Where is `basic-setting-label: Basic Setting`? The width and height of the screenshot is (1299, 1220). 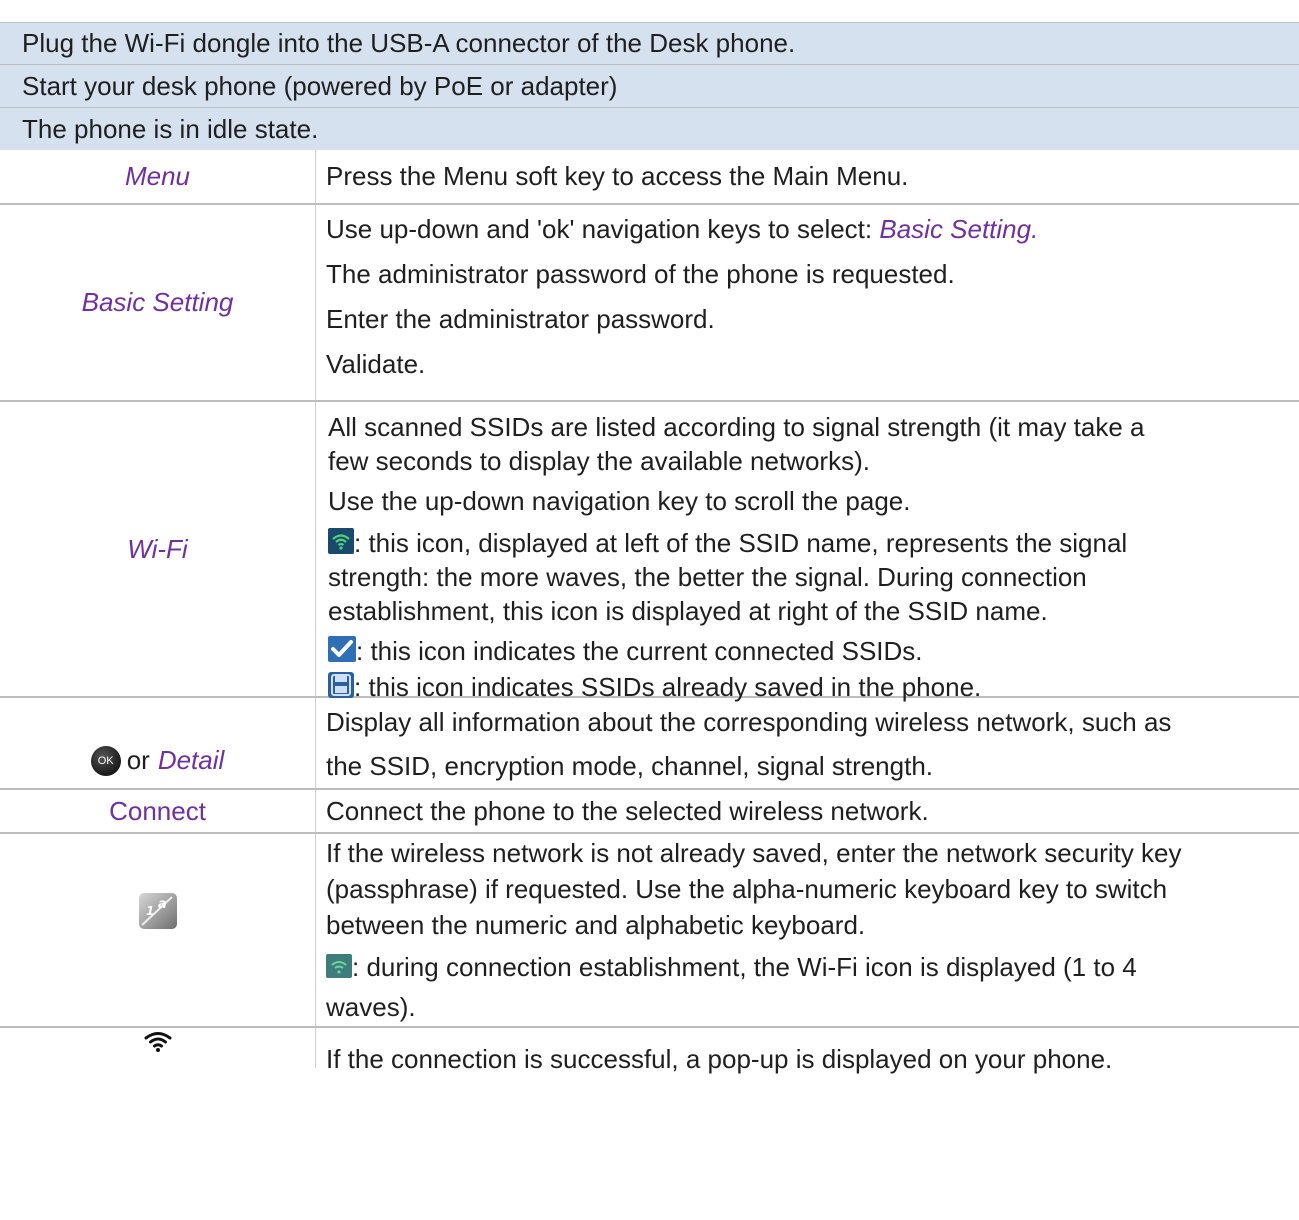 basic-setting-label: Basic Setting is located at coordinates (158, 302).